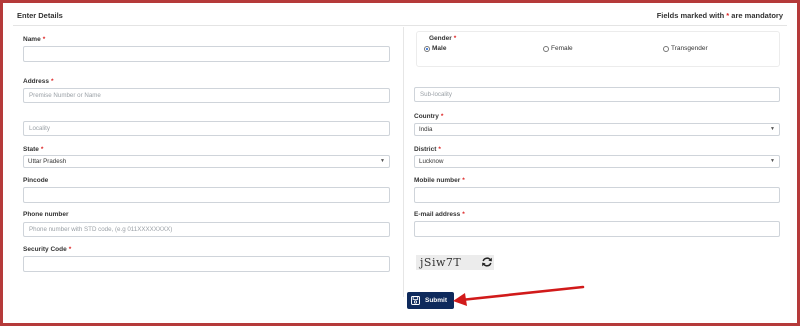  I want to click on mandatory-note-suffix: are mandatory, so click(756, 15).